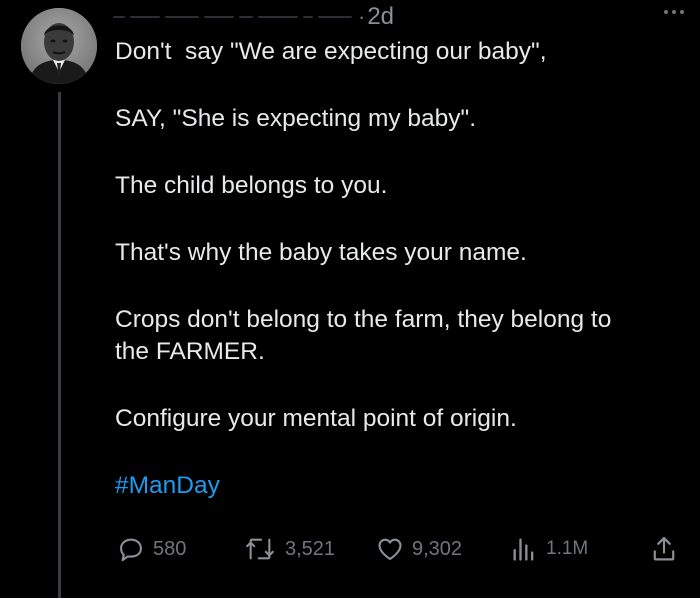  What do you see at coordinates (380, 17) in the screenshot?
I see `post-timestamp: 2d` at bounding box center [380, 17].